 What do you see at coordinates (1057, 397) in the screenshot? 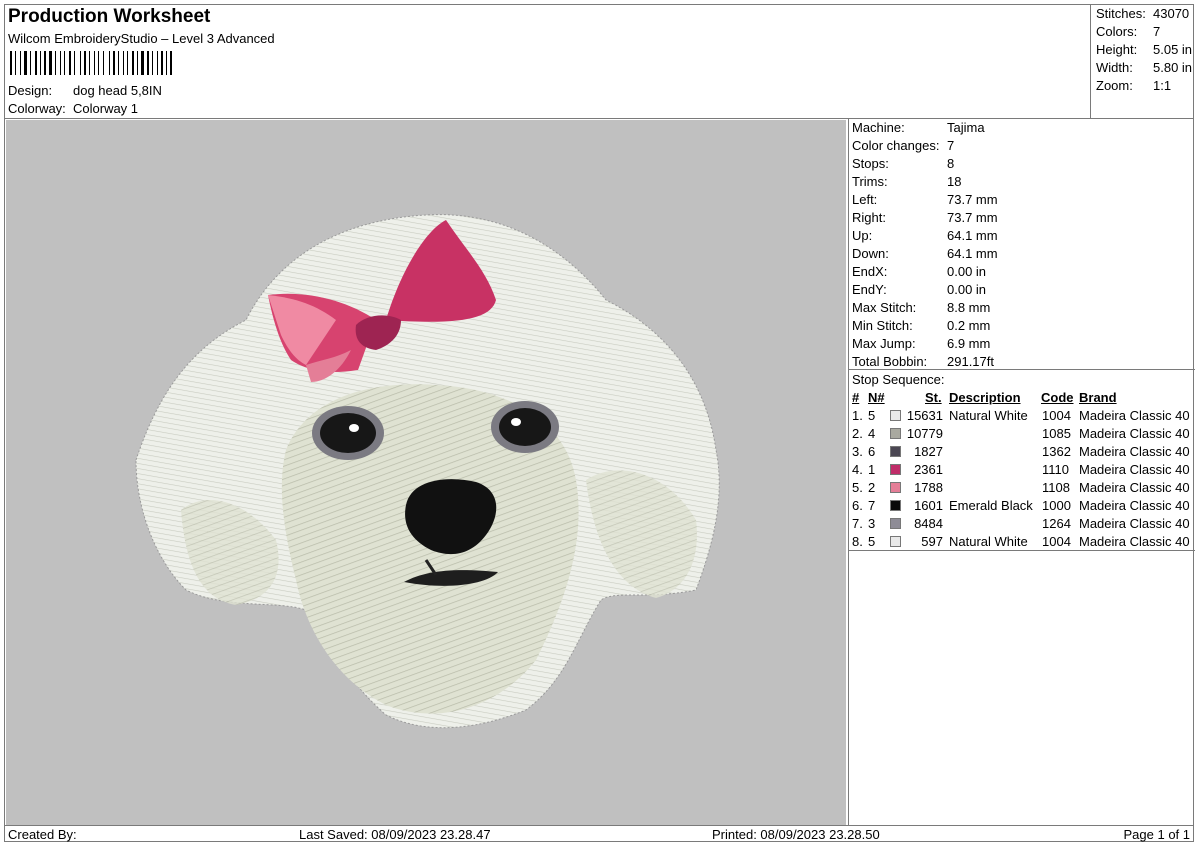
I see `col-header-code: Code` at bounding box center [1057, 397].